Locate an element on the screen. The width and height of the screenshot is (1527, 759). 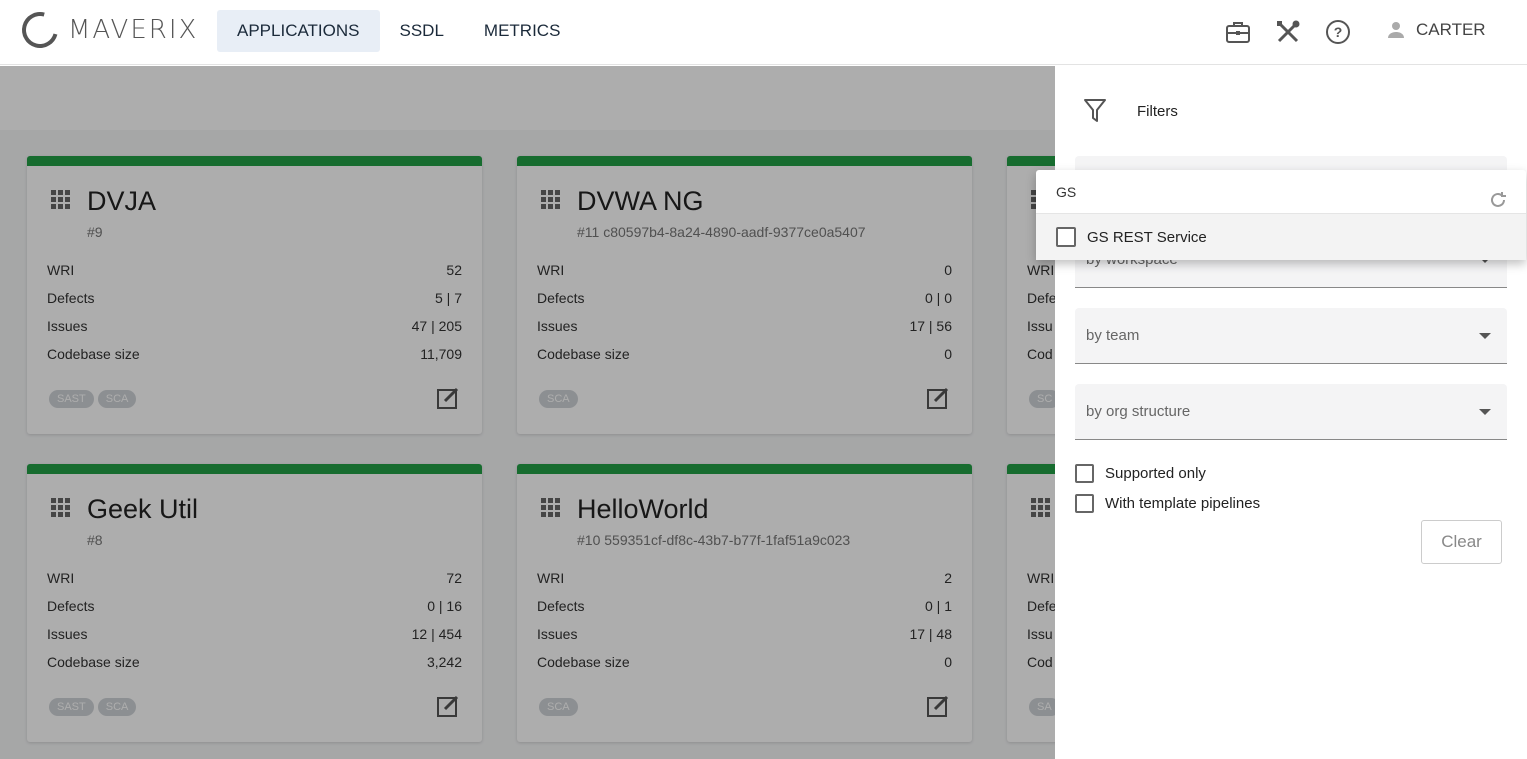
checkbox-label: Supported only is located at coordinates (1155, 473).